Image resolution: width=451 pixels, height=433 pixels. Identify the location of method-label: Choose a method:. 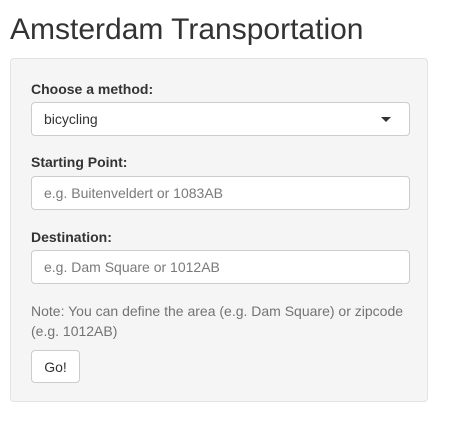
(92, 89).